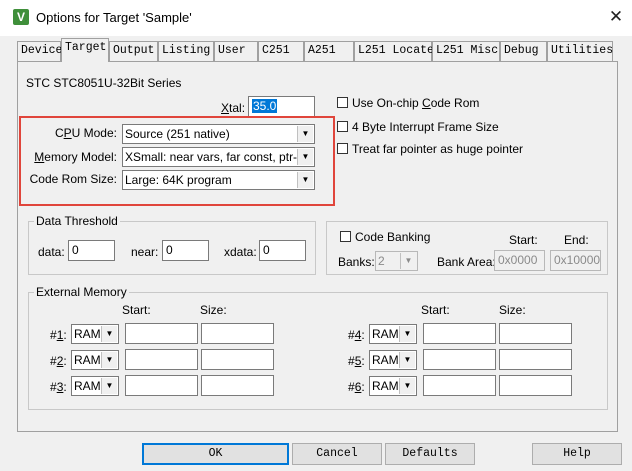  I want to click on ext-size-header-left: Size:, so click(213, 310).